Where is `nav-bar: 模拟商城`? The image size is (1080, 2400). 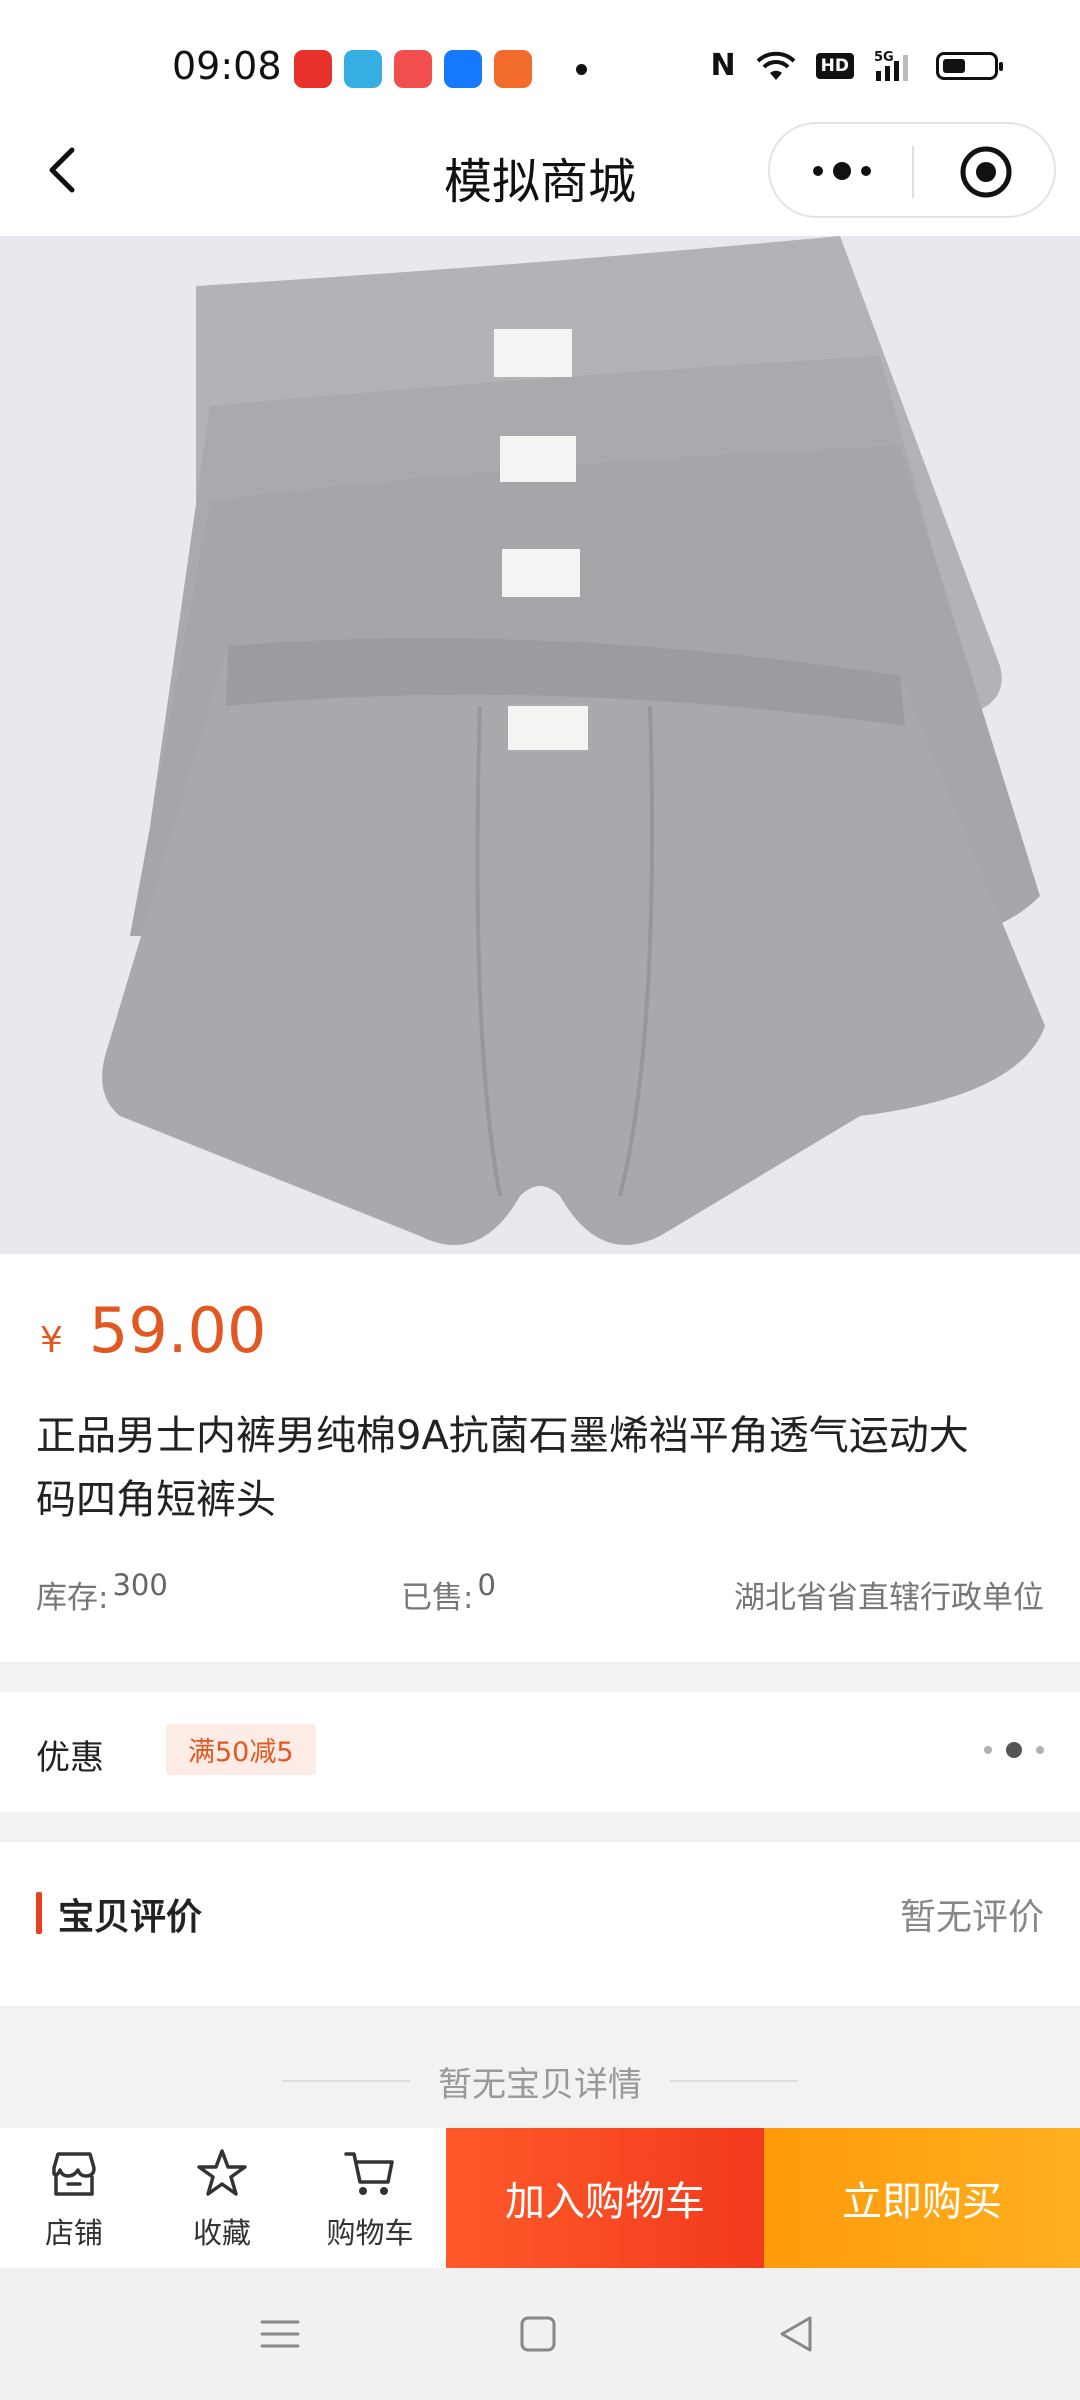 nav-bar: 模拟商城 is located at coordinates (540, 173).